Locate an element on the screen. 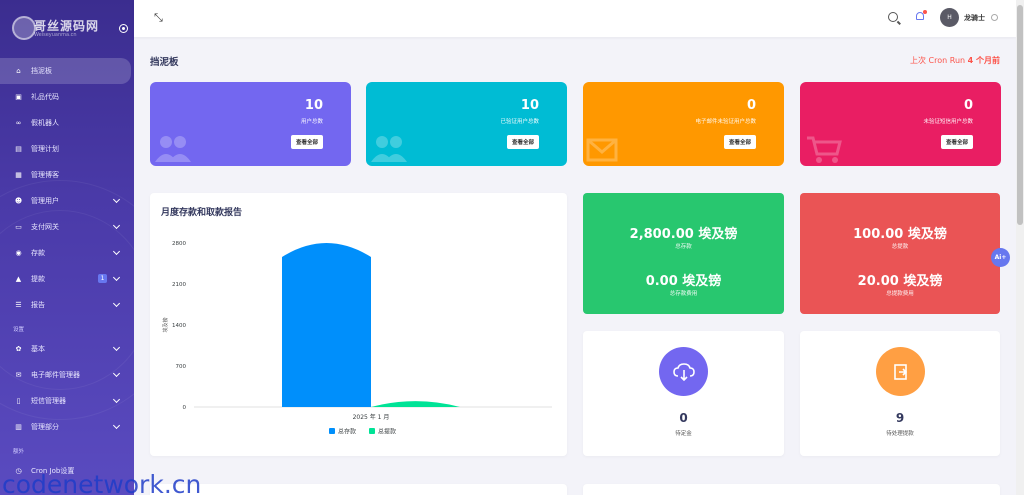 This screenshot has width=1024, height=495. stat-label: 用户总数 is located at coordinates (311, 122).